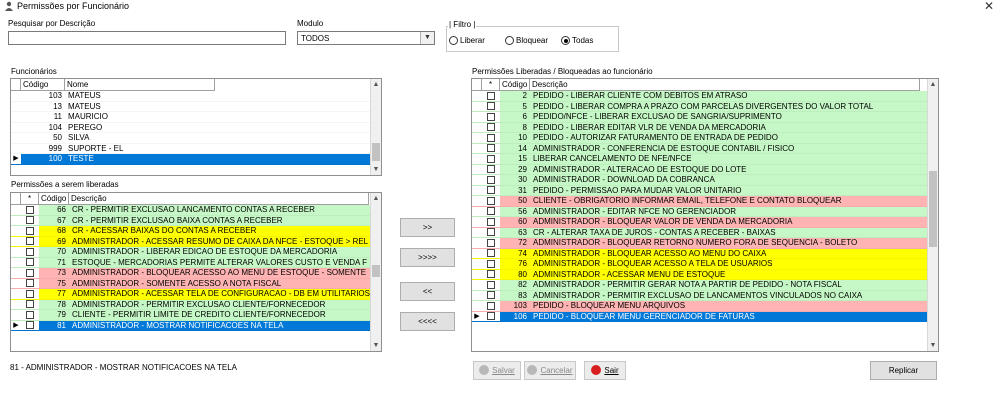 The height and width of the screenshot is (406, 999). What do you see at coordinates (190, 148) in the screenshot?
I see `table-row: 999 SUPORTE - EL` at bounding box center [190, 148].